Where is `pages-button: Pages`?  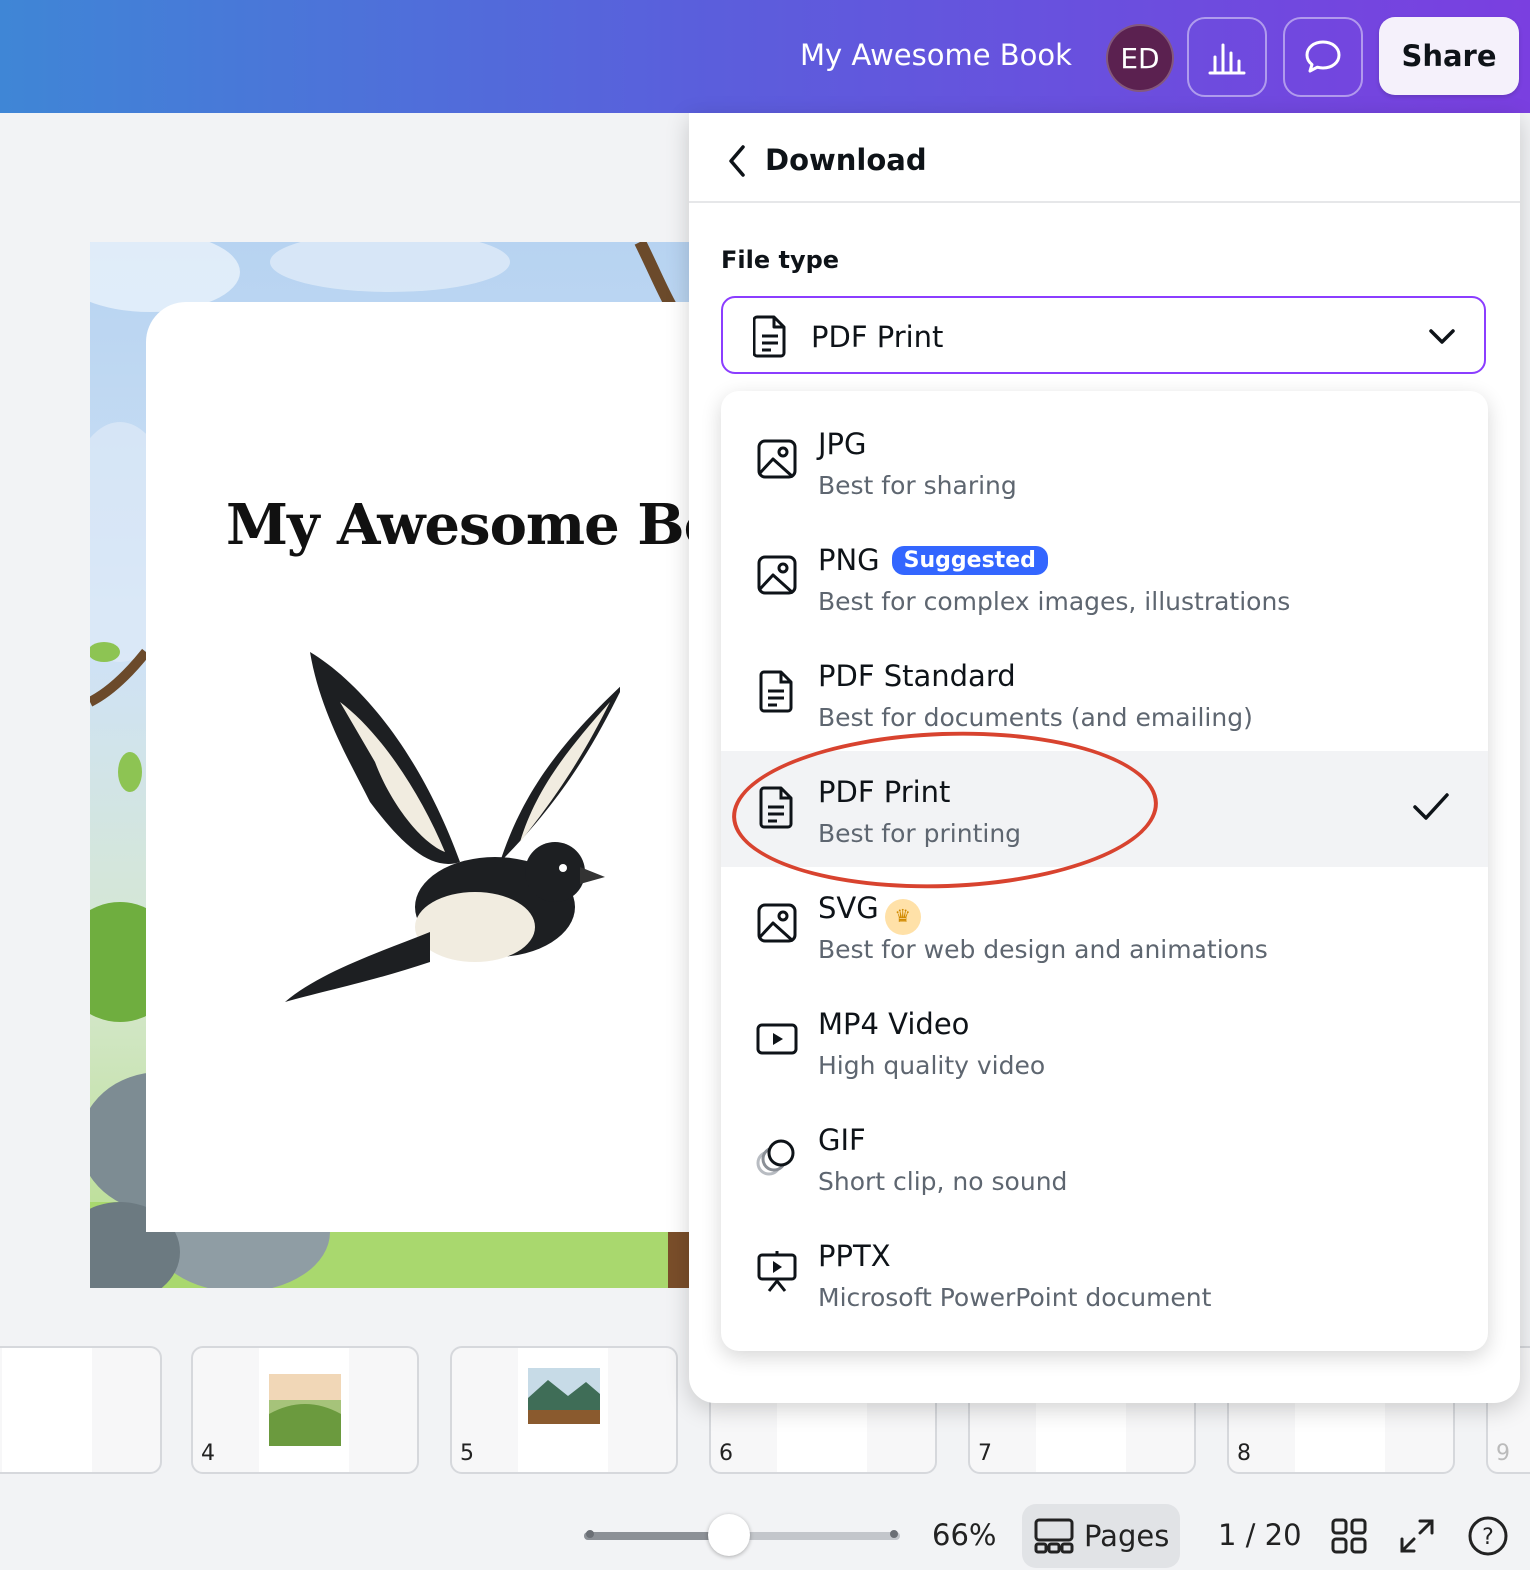
pages-button: Pages is located at coordinates (1101, 1536).